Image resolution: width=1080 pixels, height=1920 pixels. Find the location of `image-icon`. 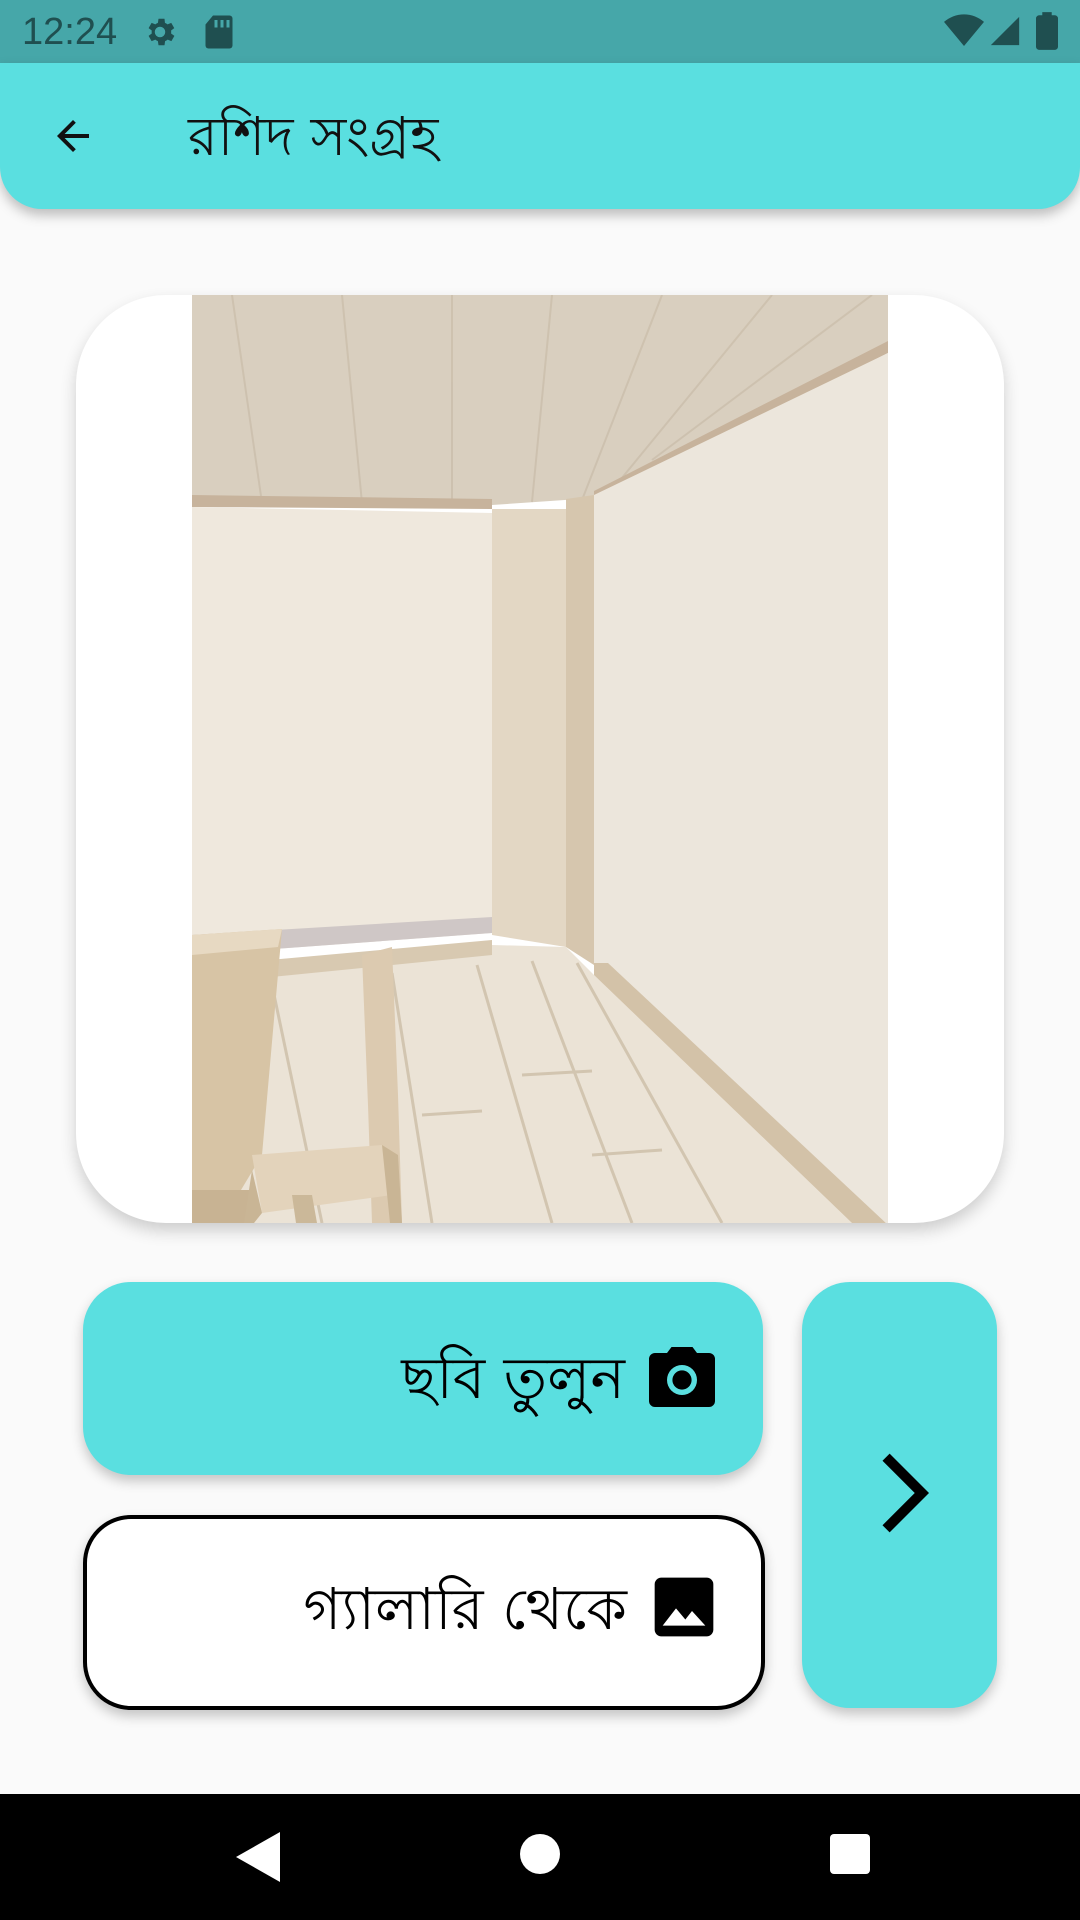

image-icon is located at coordinates (684, 1609).